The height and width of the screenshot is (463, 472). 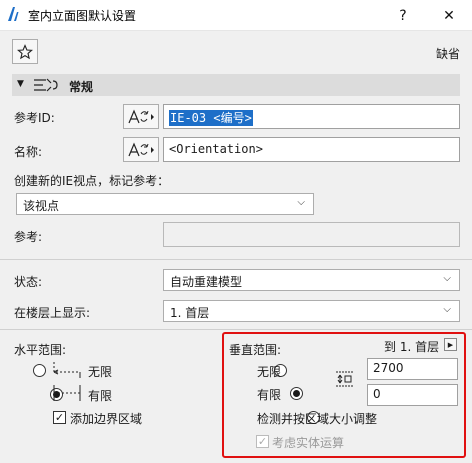 What do you see at coordinates (39, 370) in the screenshot?
I see `horizontal-unlimited-radio` at bounding box center [39, 370].